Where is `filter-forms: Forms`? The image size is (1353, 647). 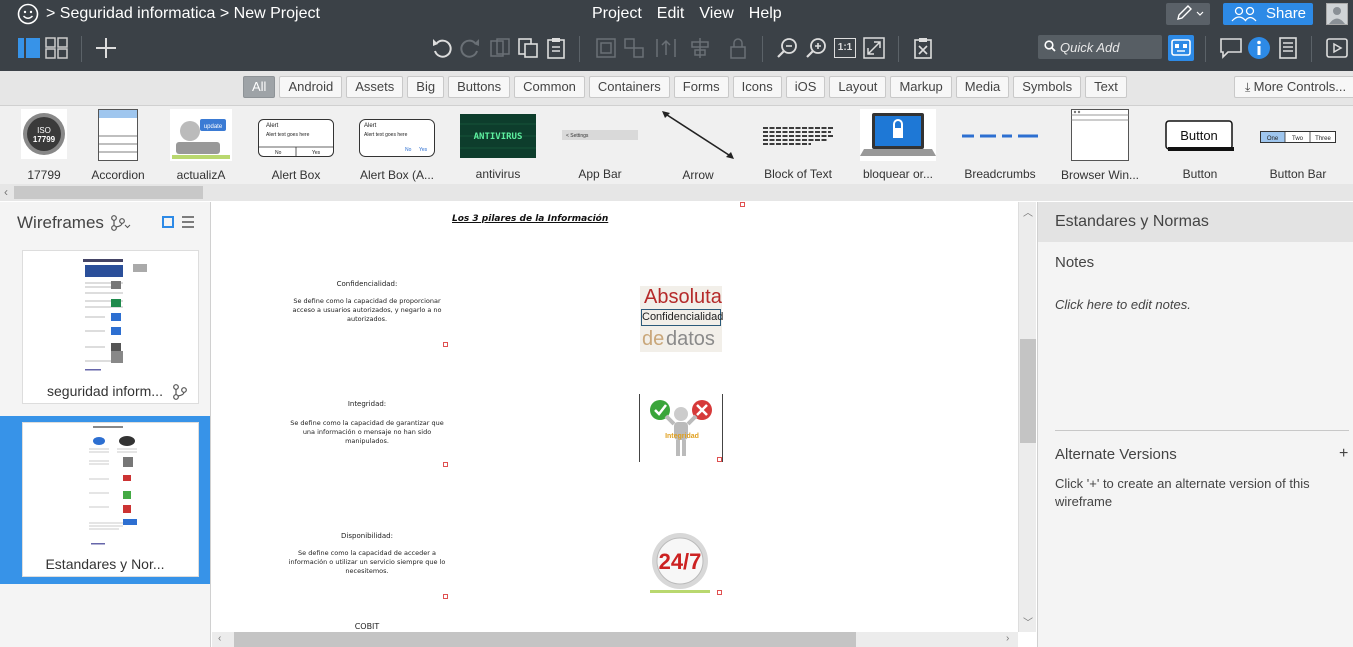
filter-forms: Forms is located at coordinates (701, 87).